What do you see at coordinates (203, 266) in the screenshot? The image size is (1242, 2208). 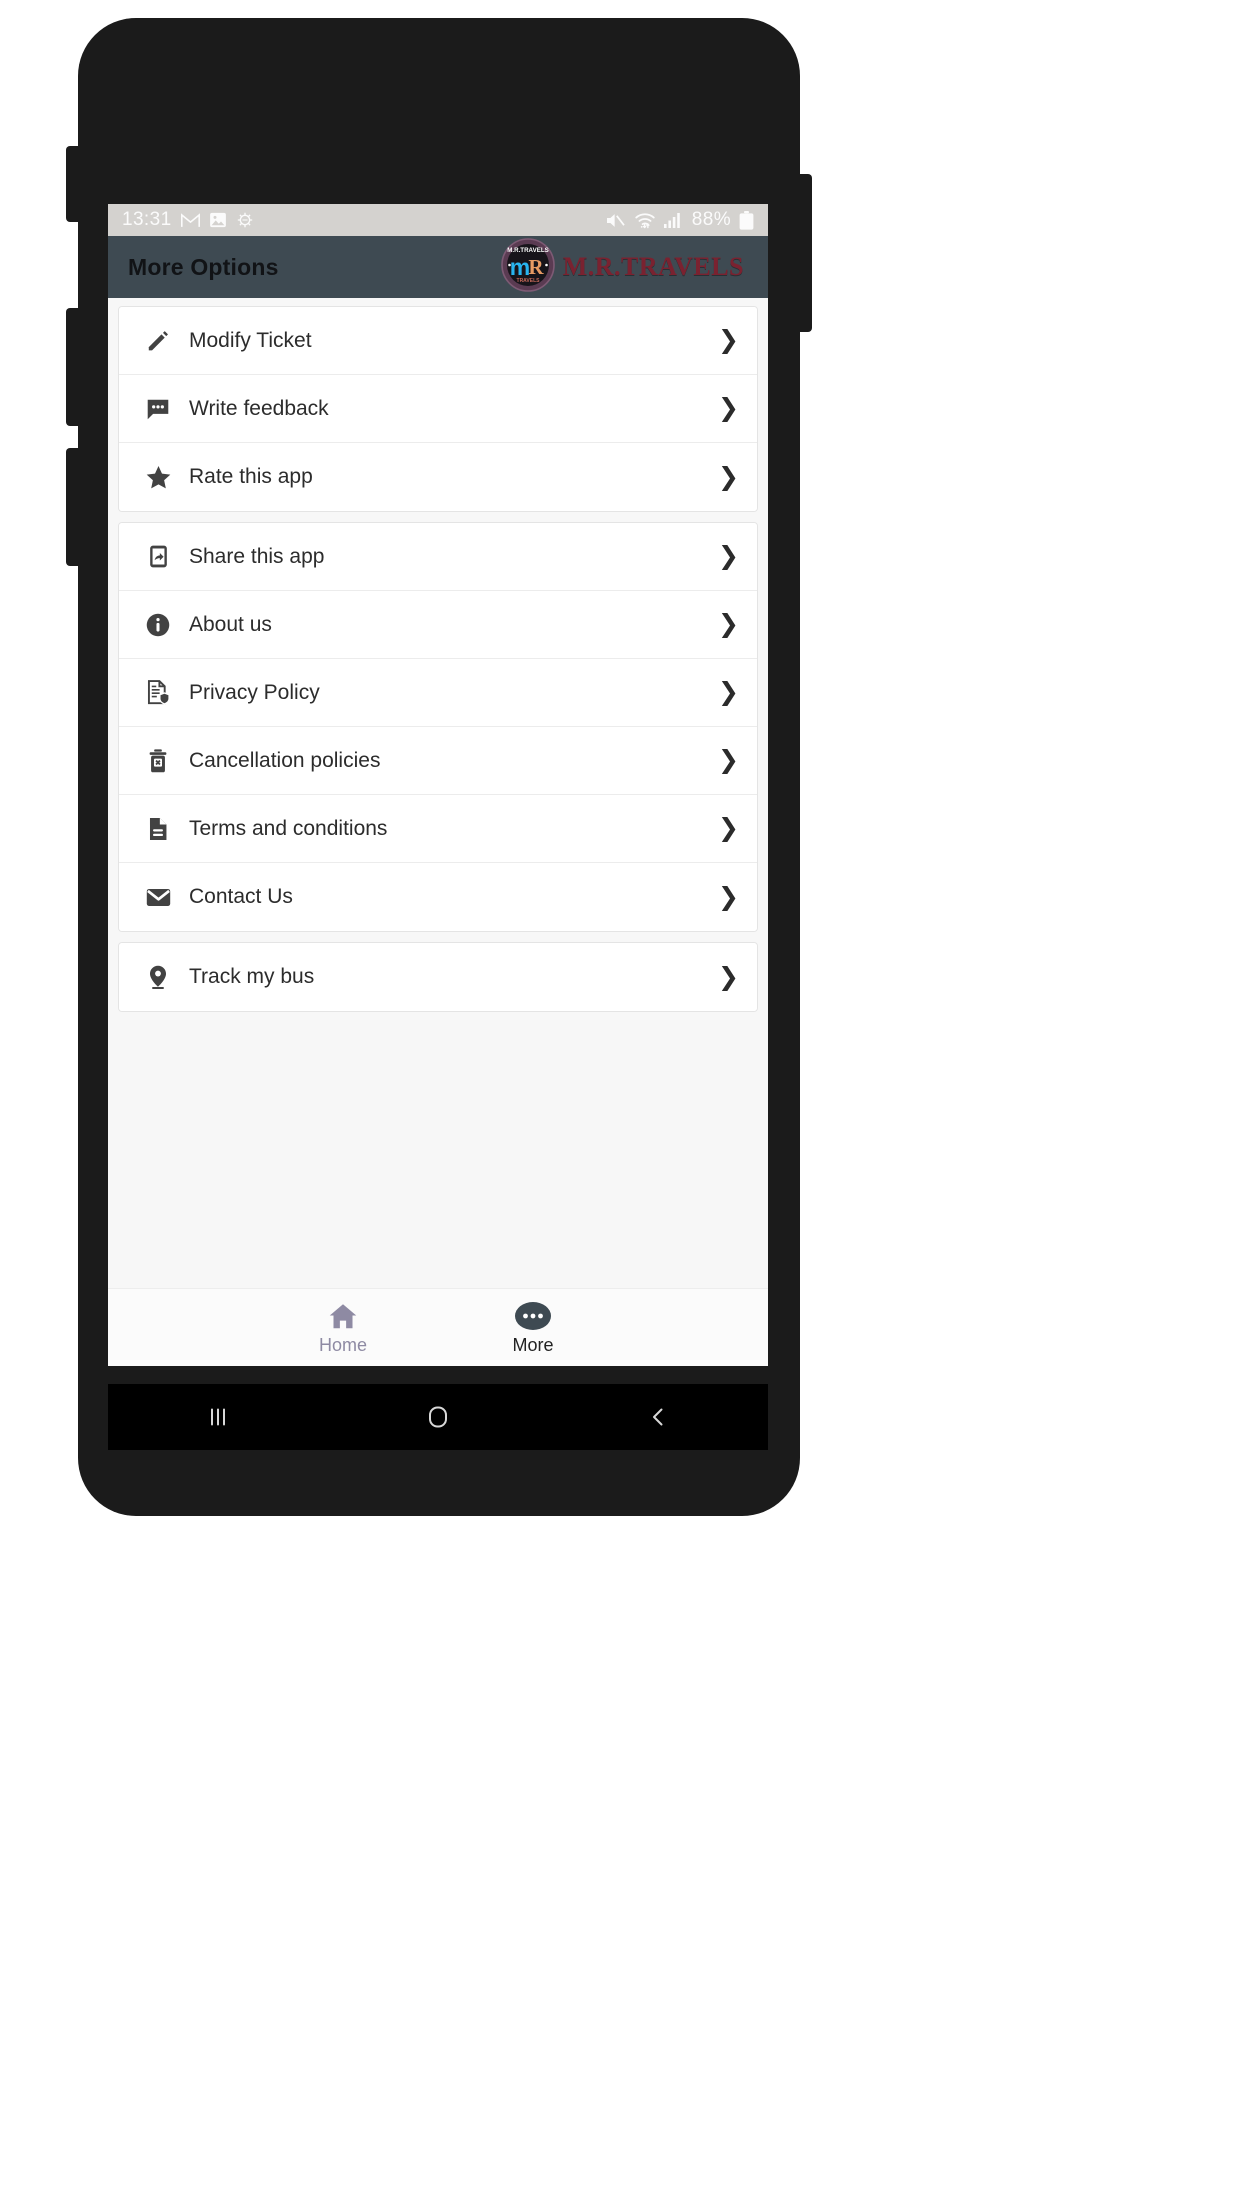 I see `page-title: More Options` at bounding box center [203, 266].